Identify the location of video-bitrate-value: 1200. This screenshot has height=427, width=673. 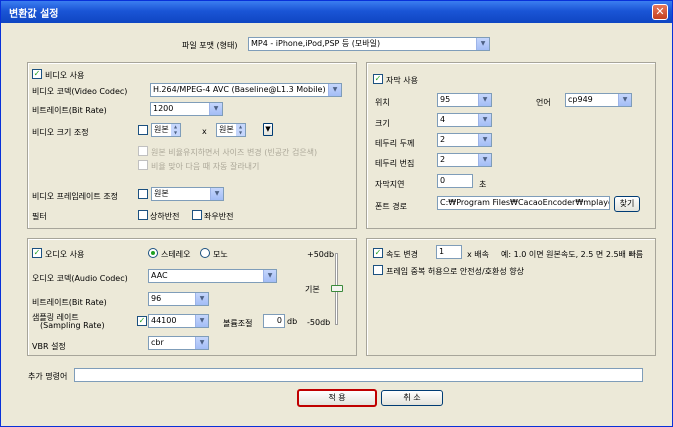
(163, 108).